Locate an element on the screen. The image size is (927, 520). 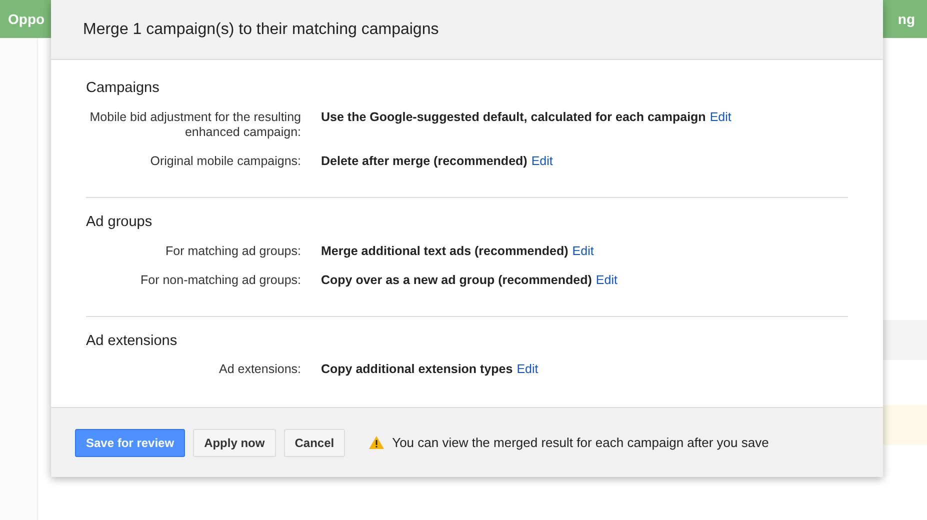
section-heading: Ad extensions is located at coordinates (132, 341).